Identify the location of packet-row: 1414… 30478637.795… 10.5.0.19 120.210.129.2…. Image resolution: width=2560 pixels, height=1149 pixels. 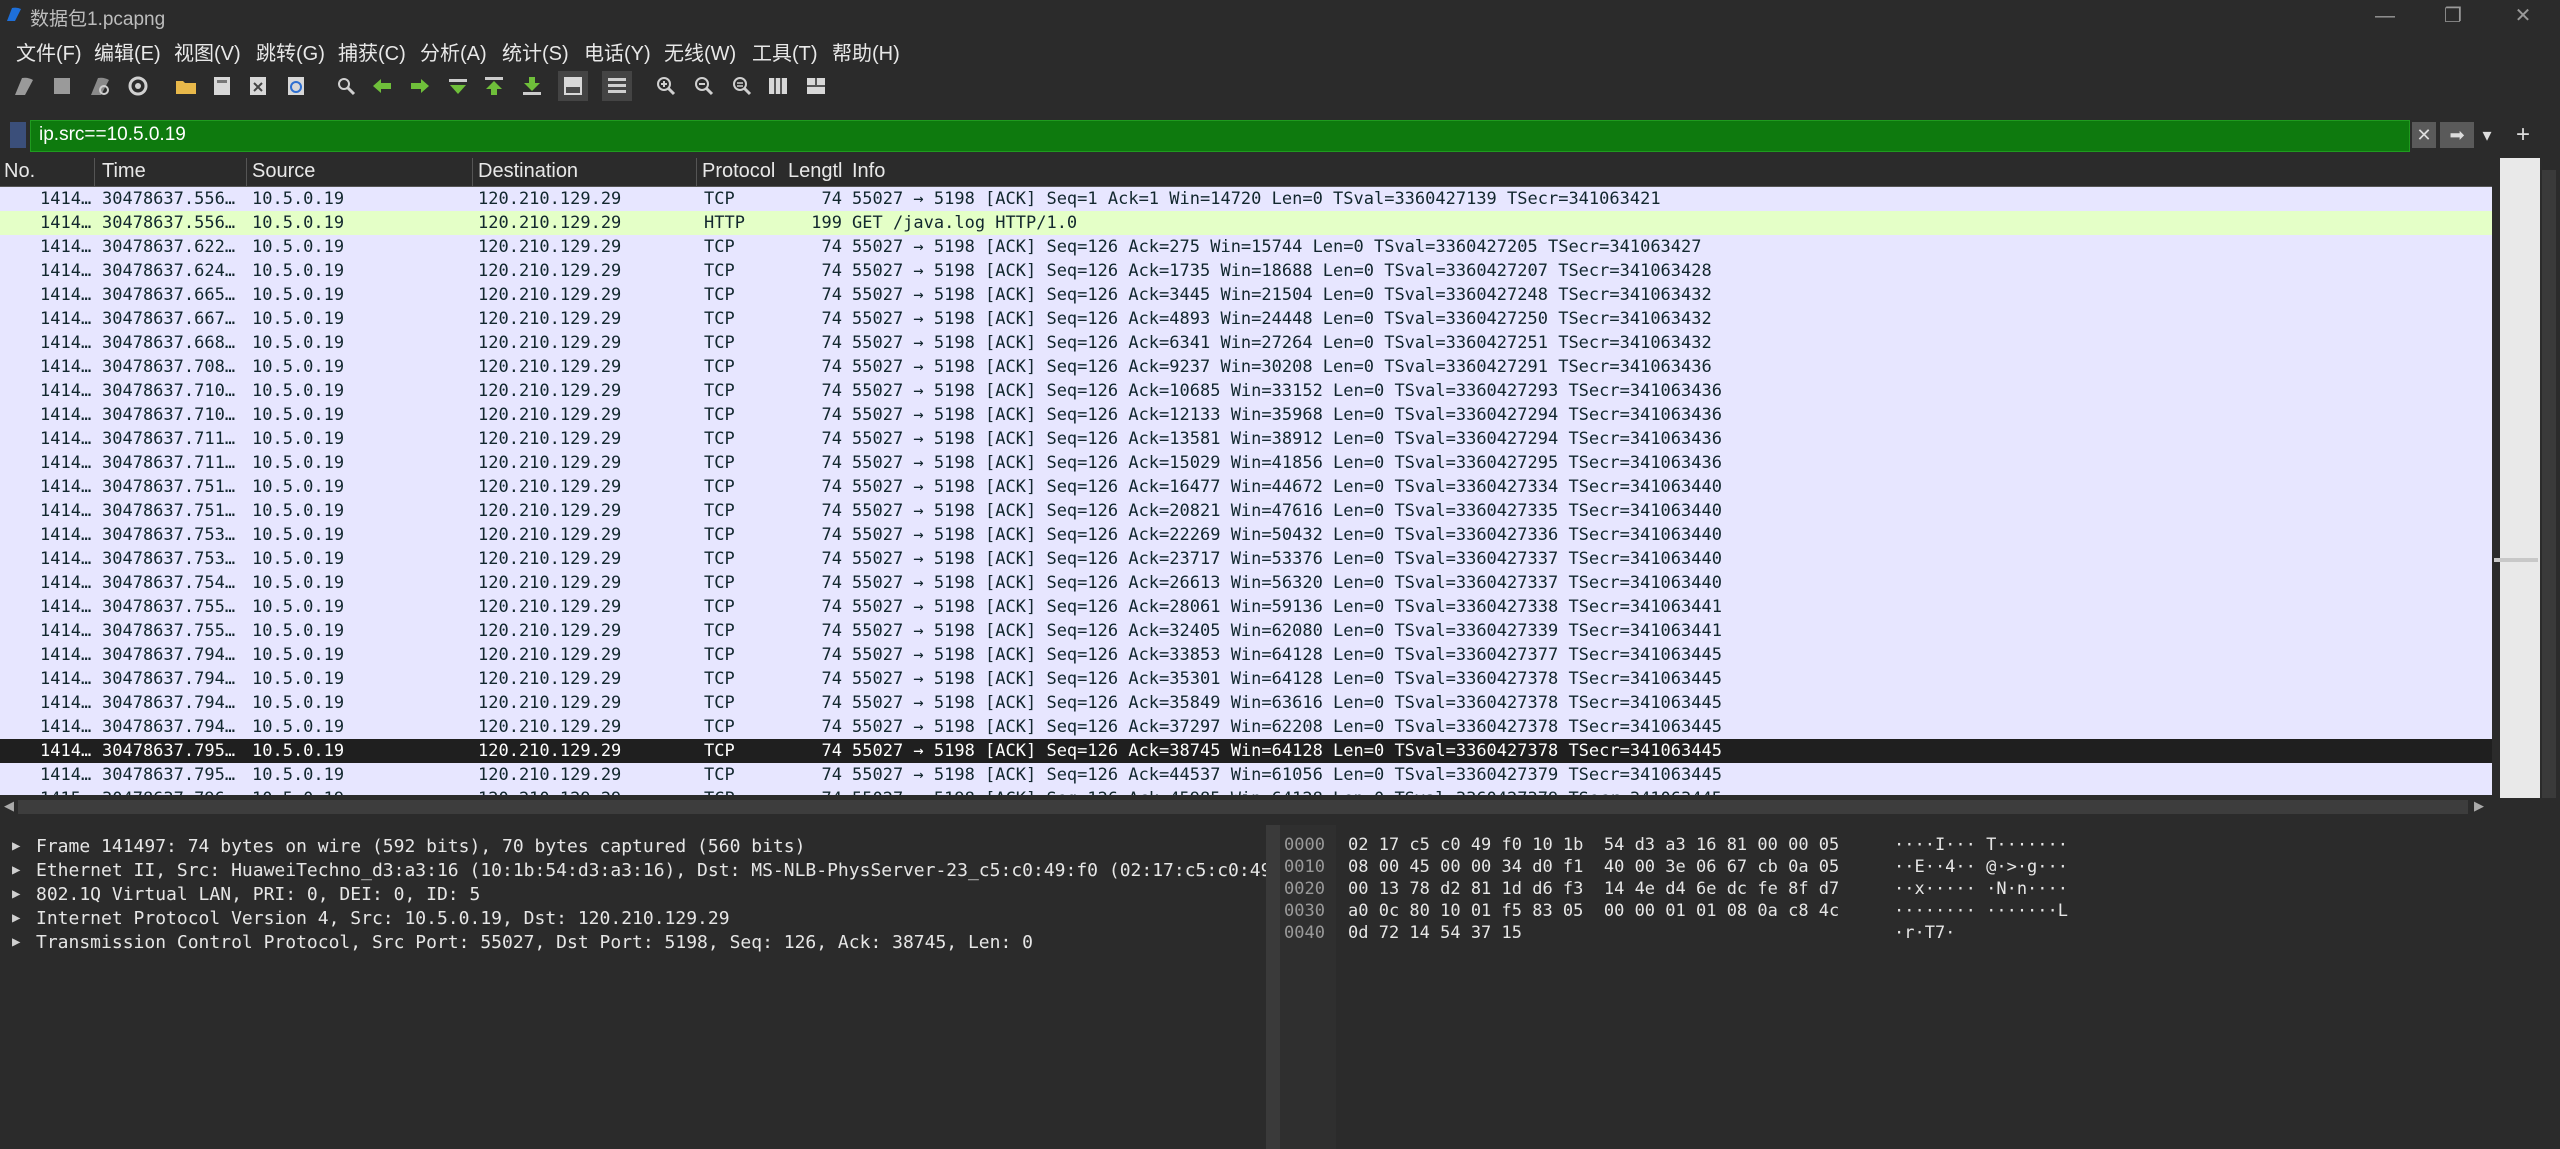
(1246, 775).